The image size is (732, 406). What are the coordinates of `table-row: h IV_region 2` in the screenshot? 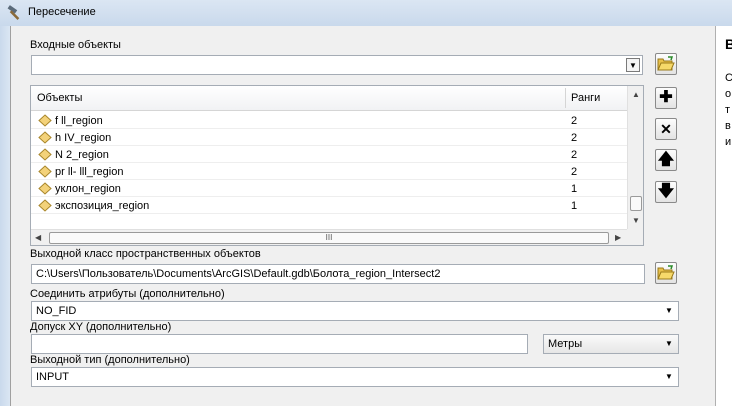 It's located at (329, 137).